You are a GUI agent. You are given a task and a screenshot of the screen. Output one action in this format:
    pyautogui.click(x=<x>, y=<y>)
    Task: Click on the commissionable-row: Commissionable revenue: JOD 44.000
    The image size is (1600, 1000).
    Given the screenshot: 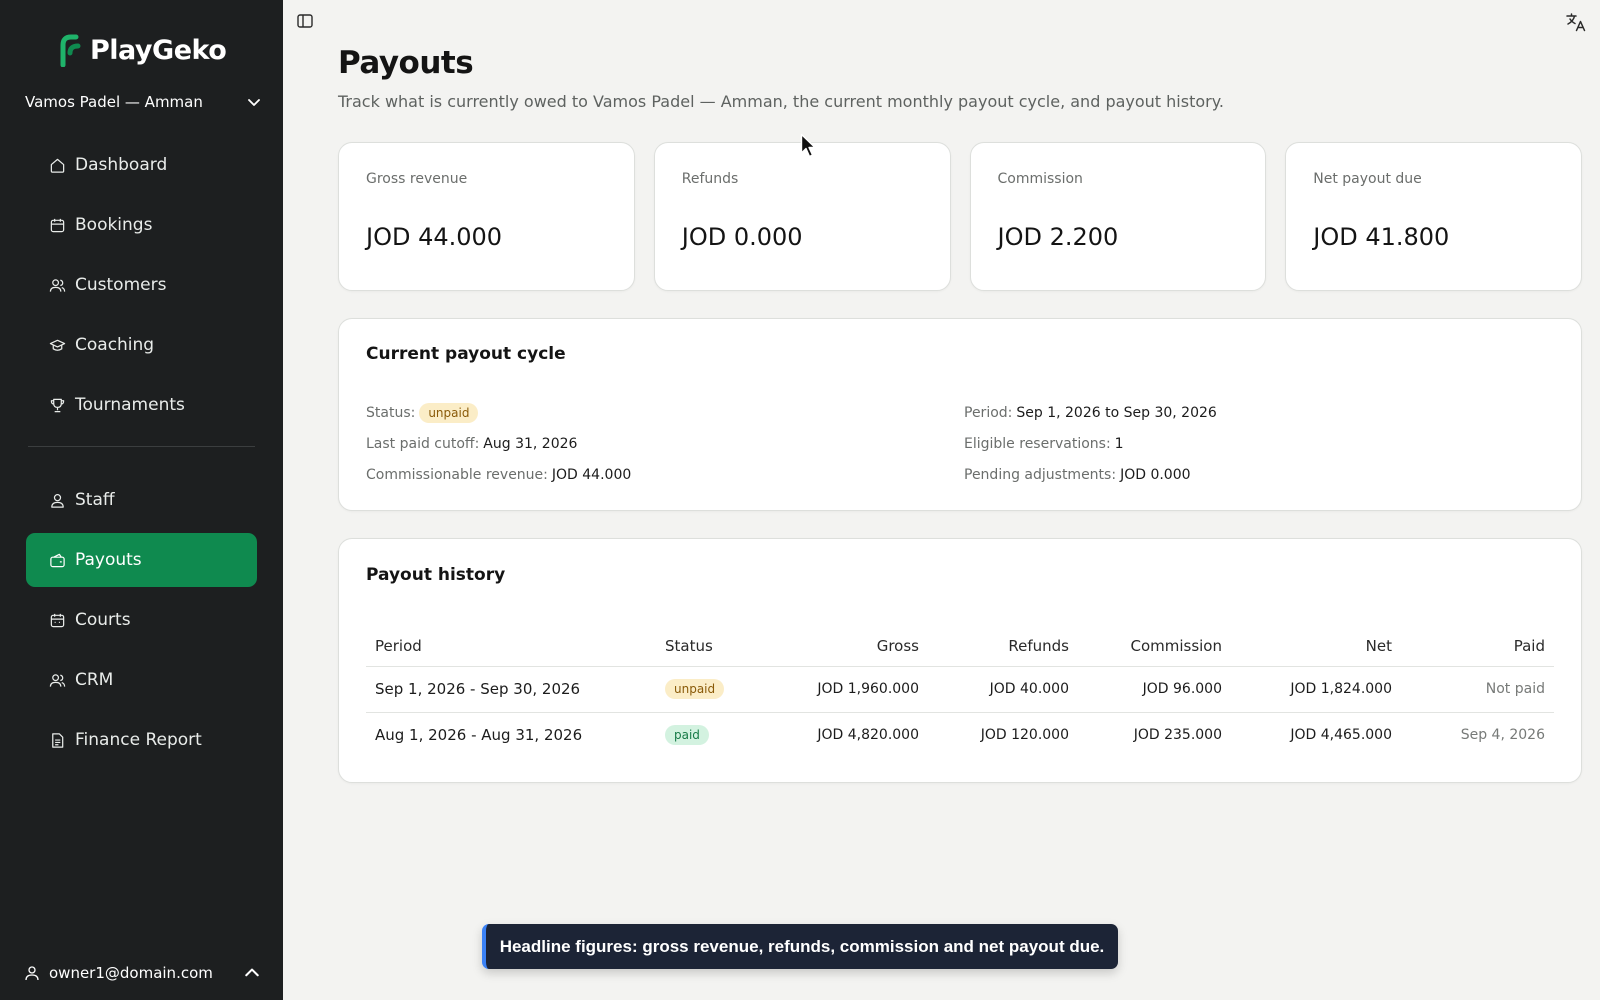 What is the action you would take?
    pyautogui.click(x=498, y=474)
    